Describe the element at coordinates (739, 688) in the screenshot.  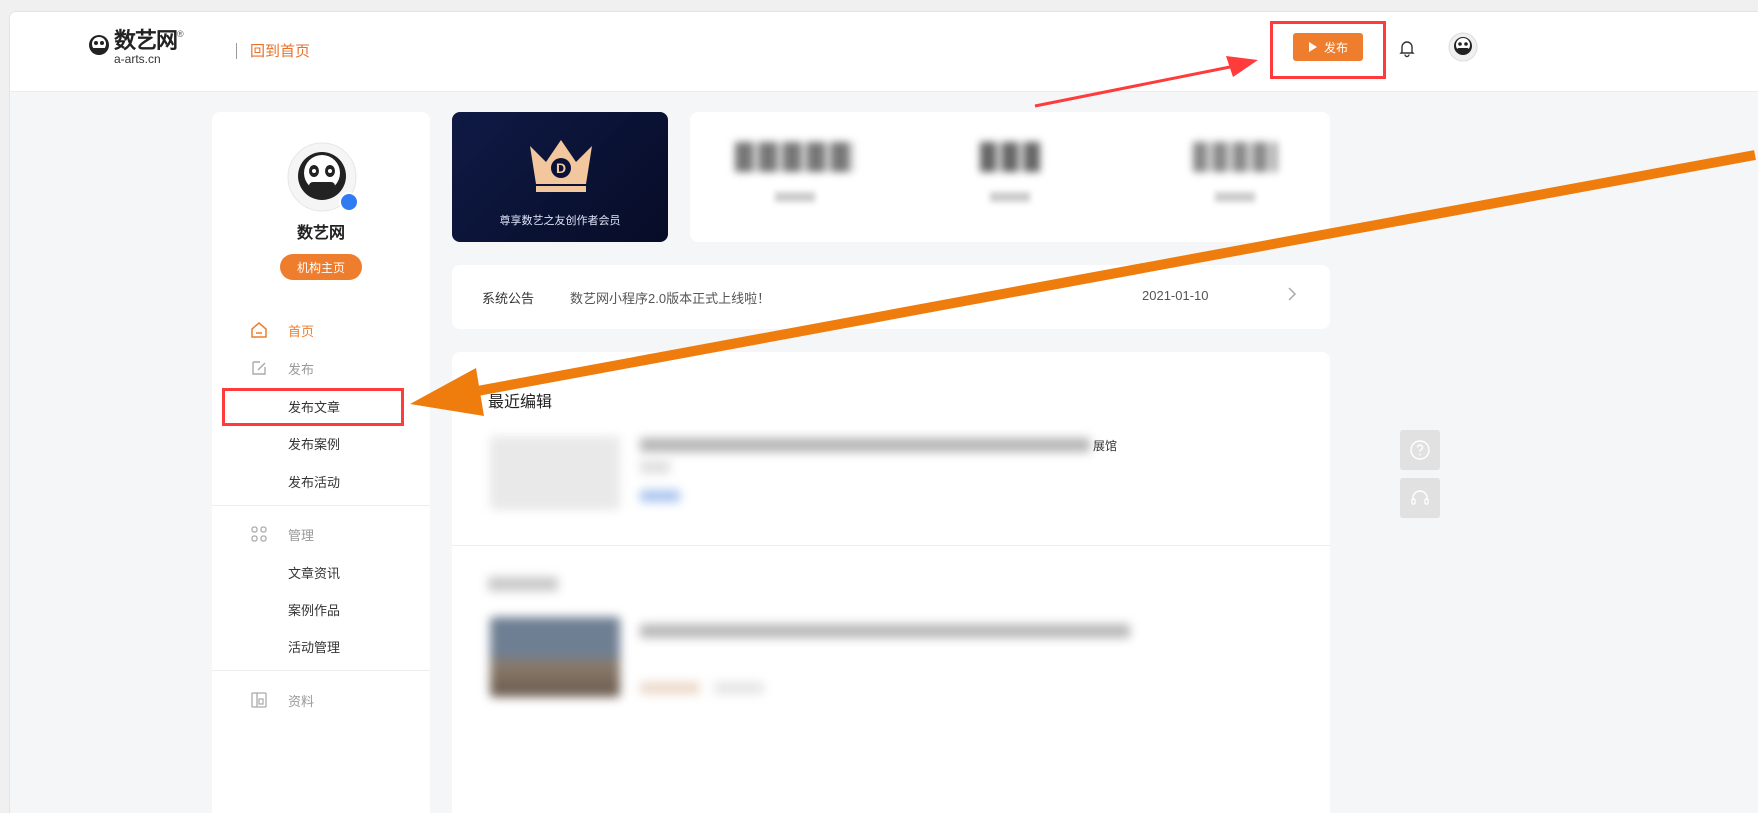
I see `recent-item-meta` at that location.